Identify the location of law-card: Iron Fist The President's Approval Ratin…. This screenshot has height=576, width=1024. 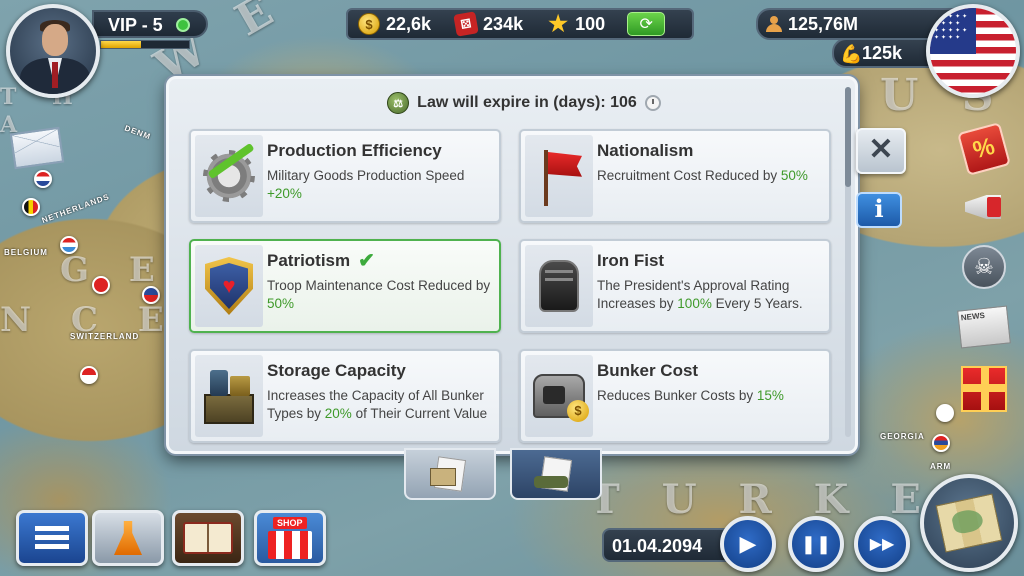
(675, 286).